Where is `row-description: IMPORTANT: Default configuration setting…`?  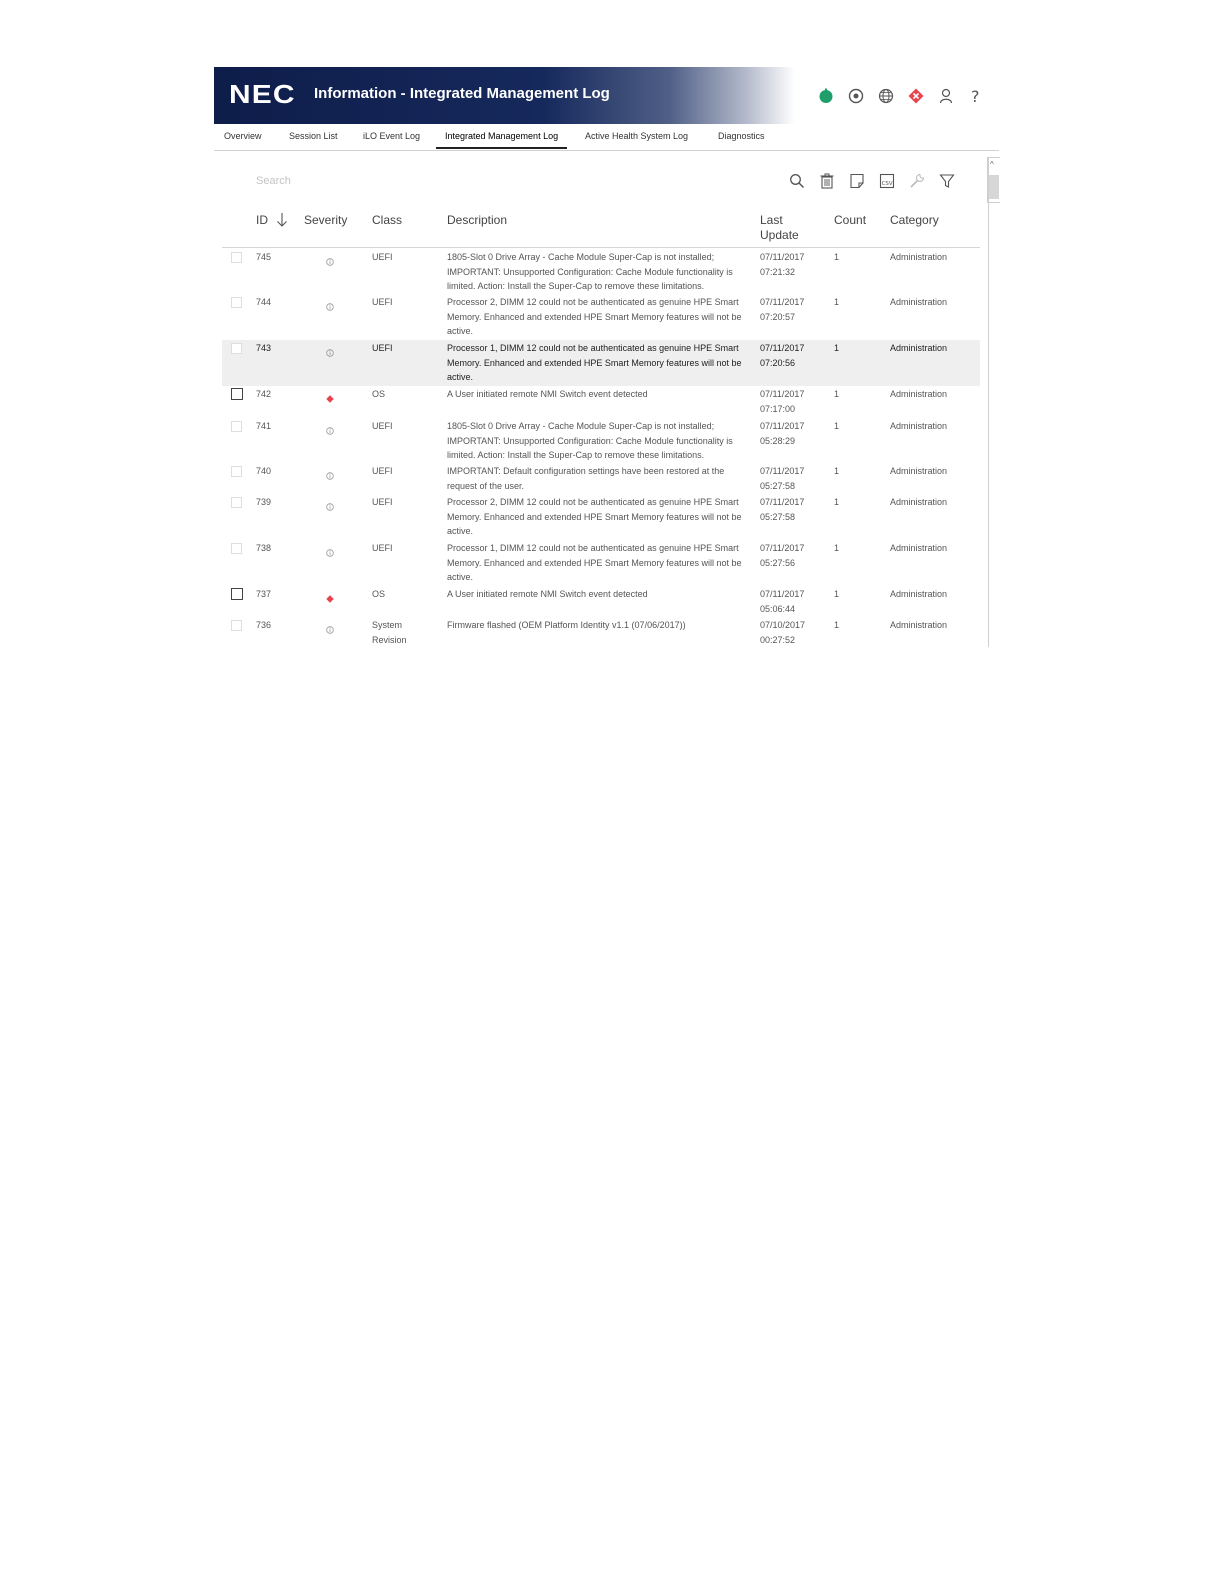
row-description: IMPORTANT: Default configuration setting… is located at coordinates (586, 478).